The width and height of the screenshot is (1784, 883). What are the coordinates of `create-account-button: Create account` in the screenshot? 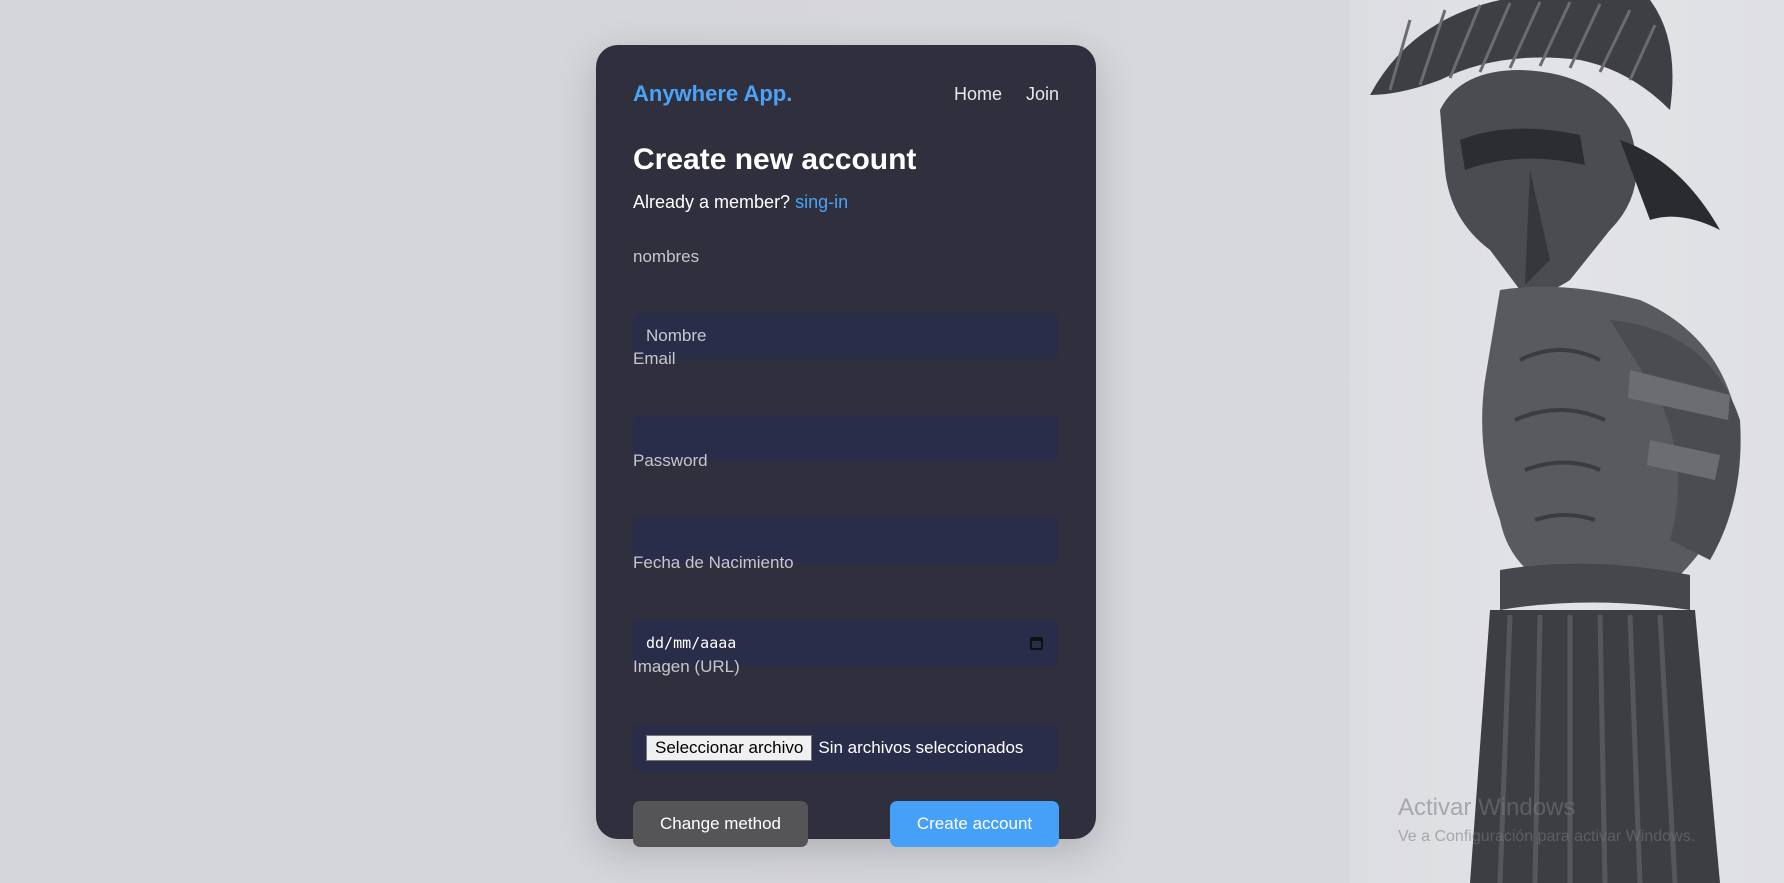 It's located at (974, 824).